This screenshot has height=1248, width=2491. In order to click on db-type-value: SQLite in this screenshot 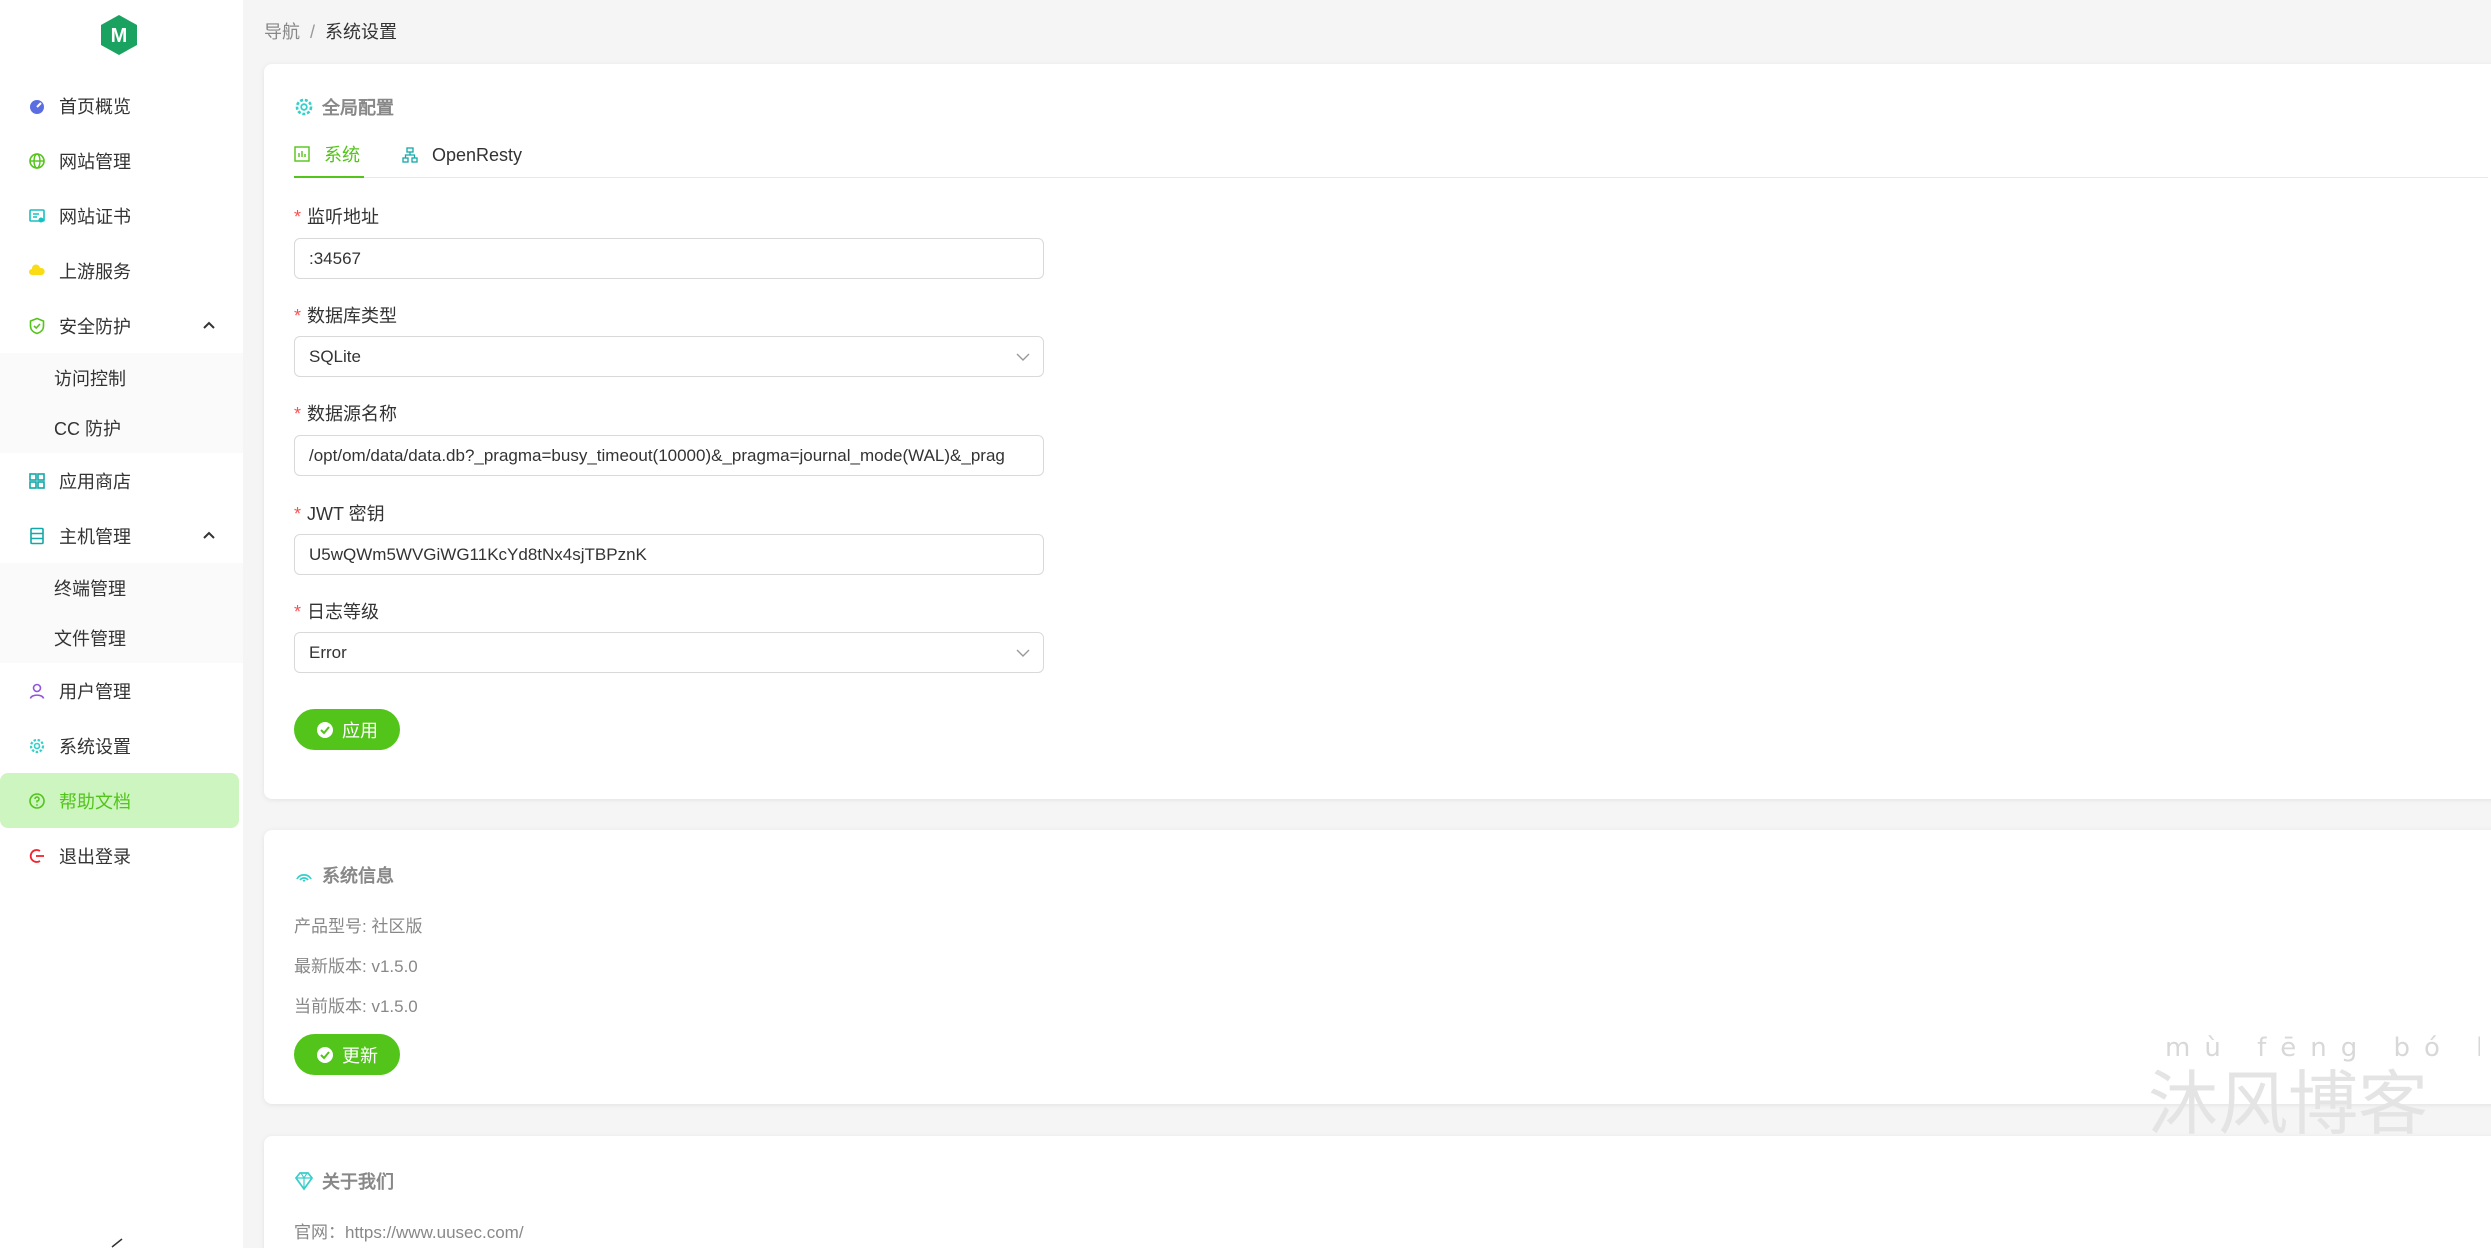, I will do `click(335, 356)`.